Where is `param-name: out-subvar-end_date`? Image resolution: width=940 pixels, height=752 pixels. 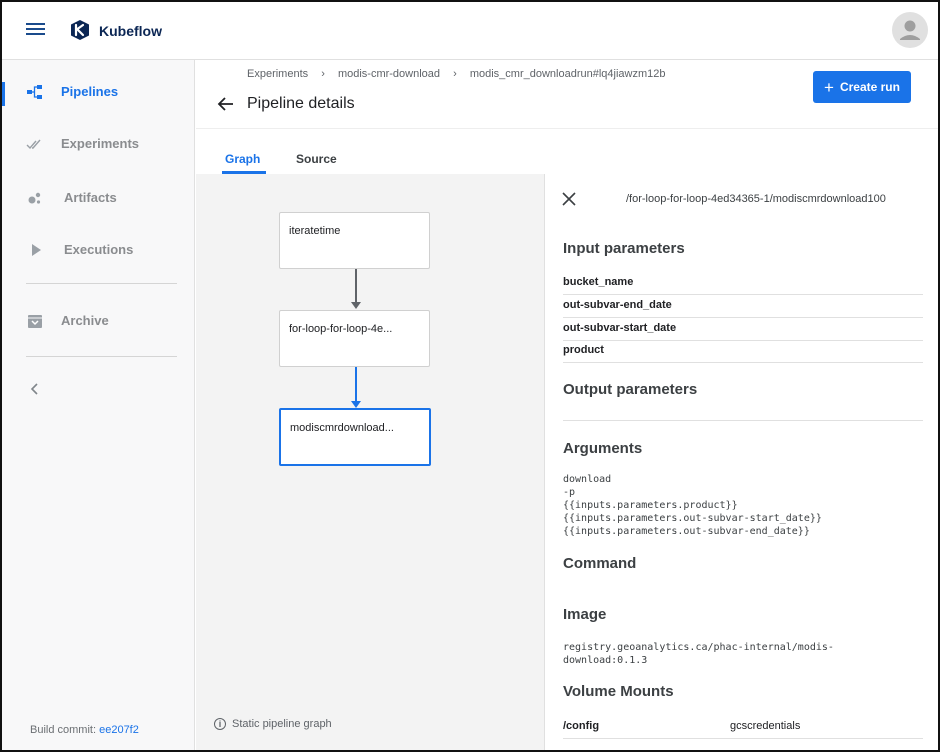
param-name: out-subvar-end_date is located at coordinates (617, 305).